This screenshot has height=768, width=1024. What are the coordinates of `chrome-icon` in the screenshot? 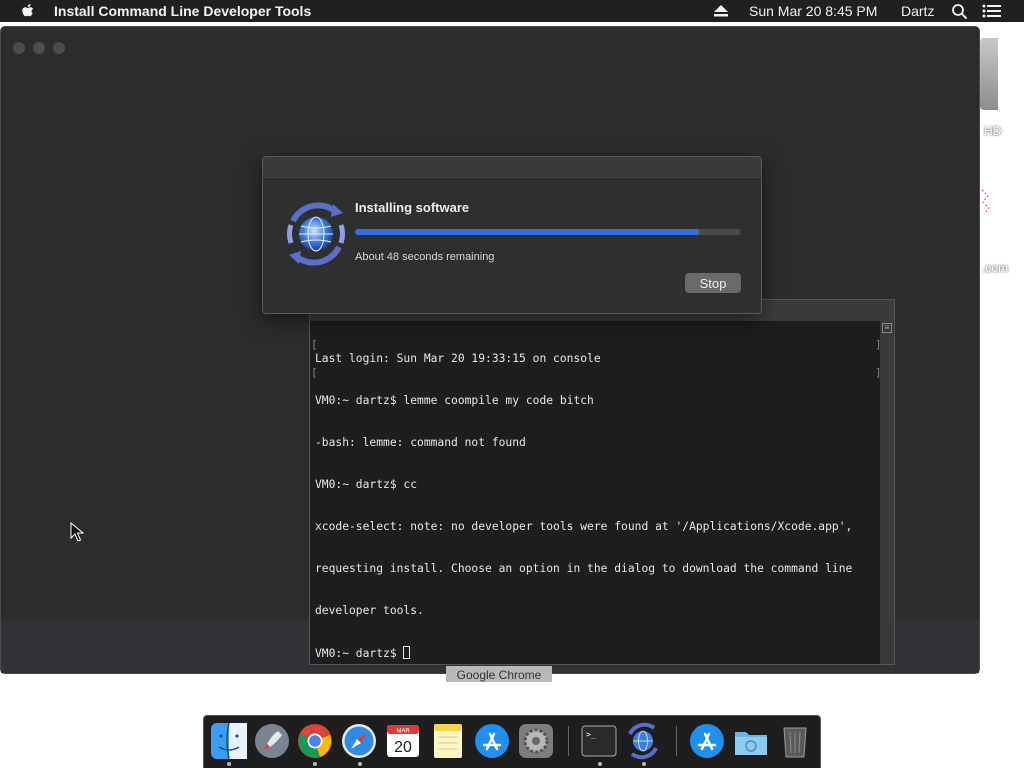 It's located at (315, 741).